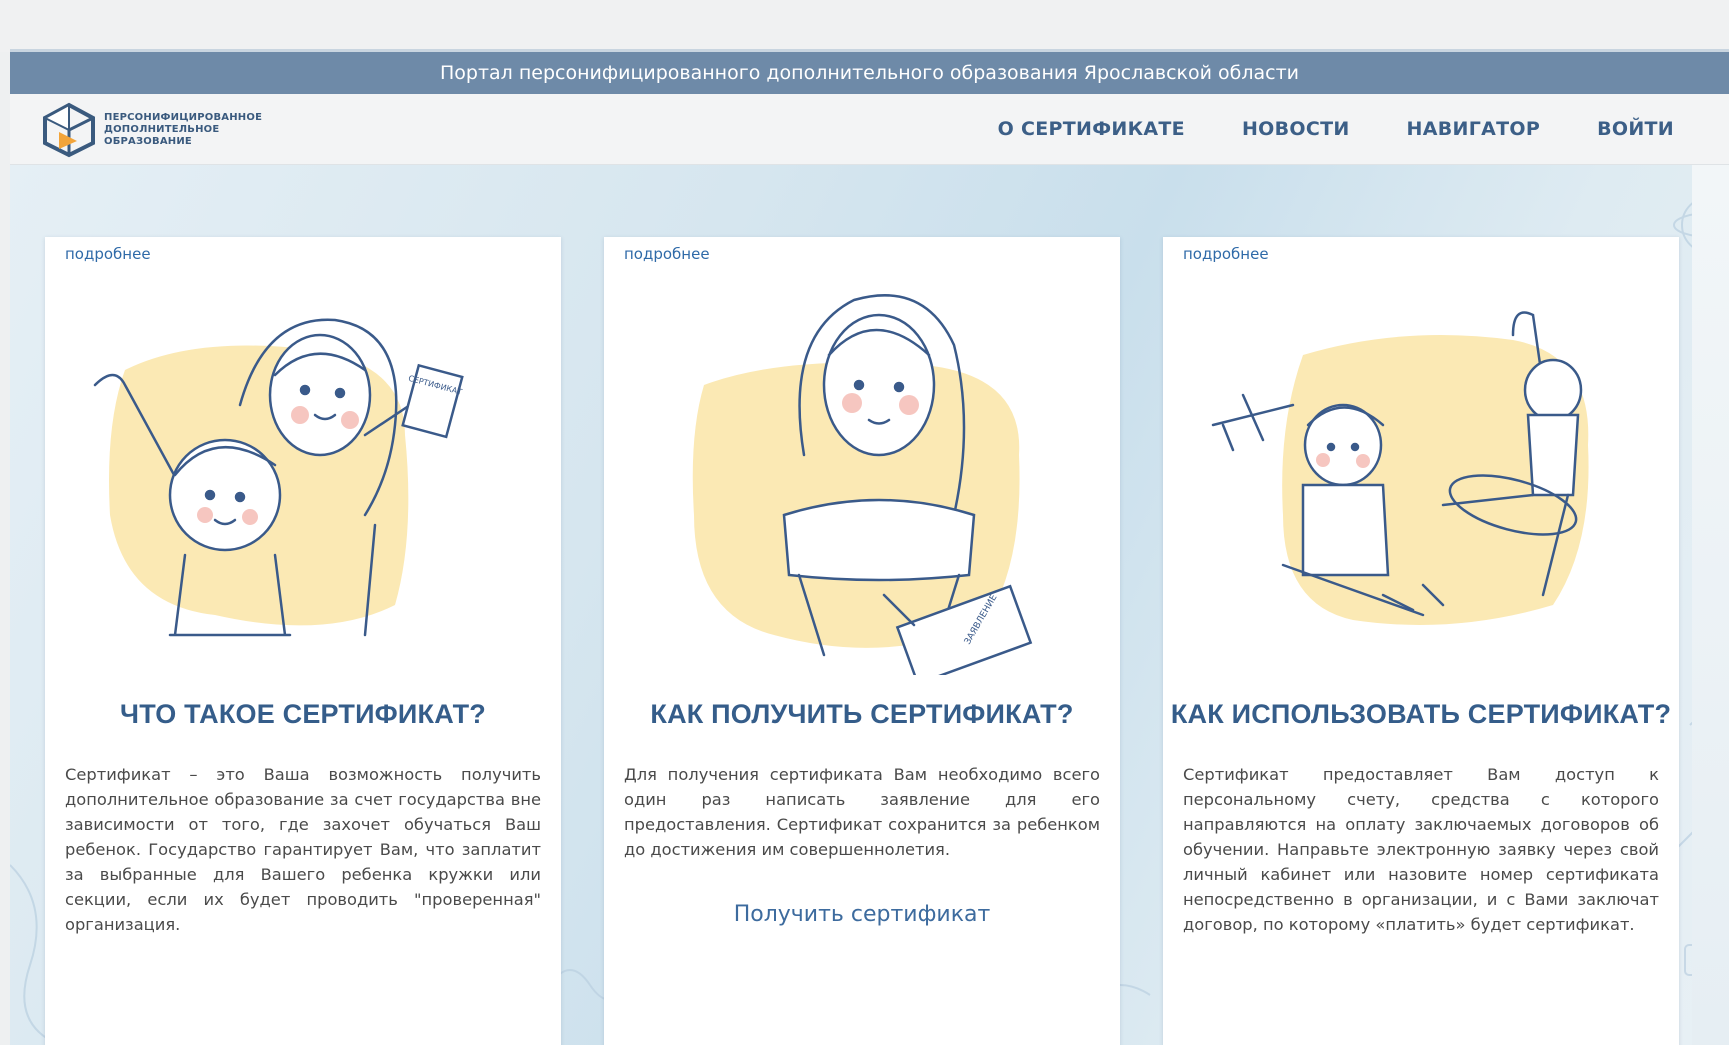 This screenshot has width=1729, height=1045. Describe the element at coordinates (278, 477) in the screenshot. I see `mother-child-illustration: СЕРТИФИКАТ` at that location.